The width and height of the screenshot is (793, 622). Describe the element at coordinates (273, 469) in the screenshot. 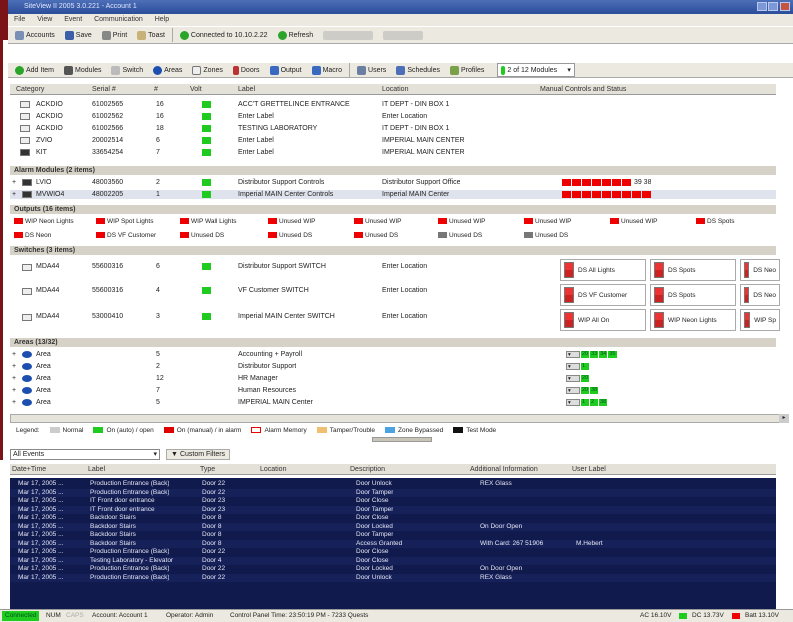

I see `event-header-location: Location` at that location.